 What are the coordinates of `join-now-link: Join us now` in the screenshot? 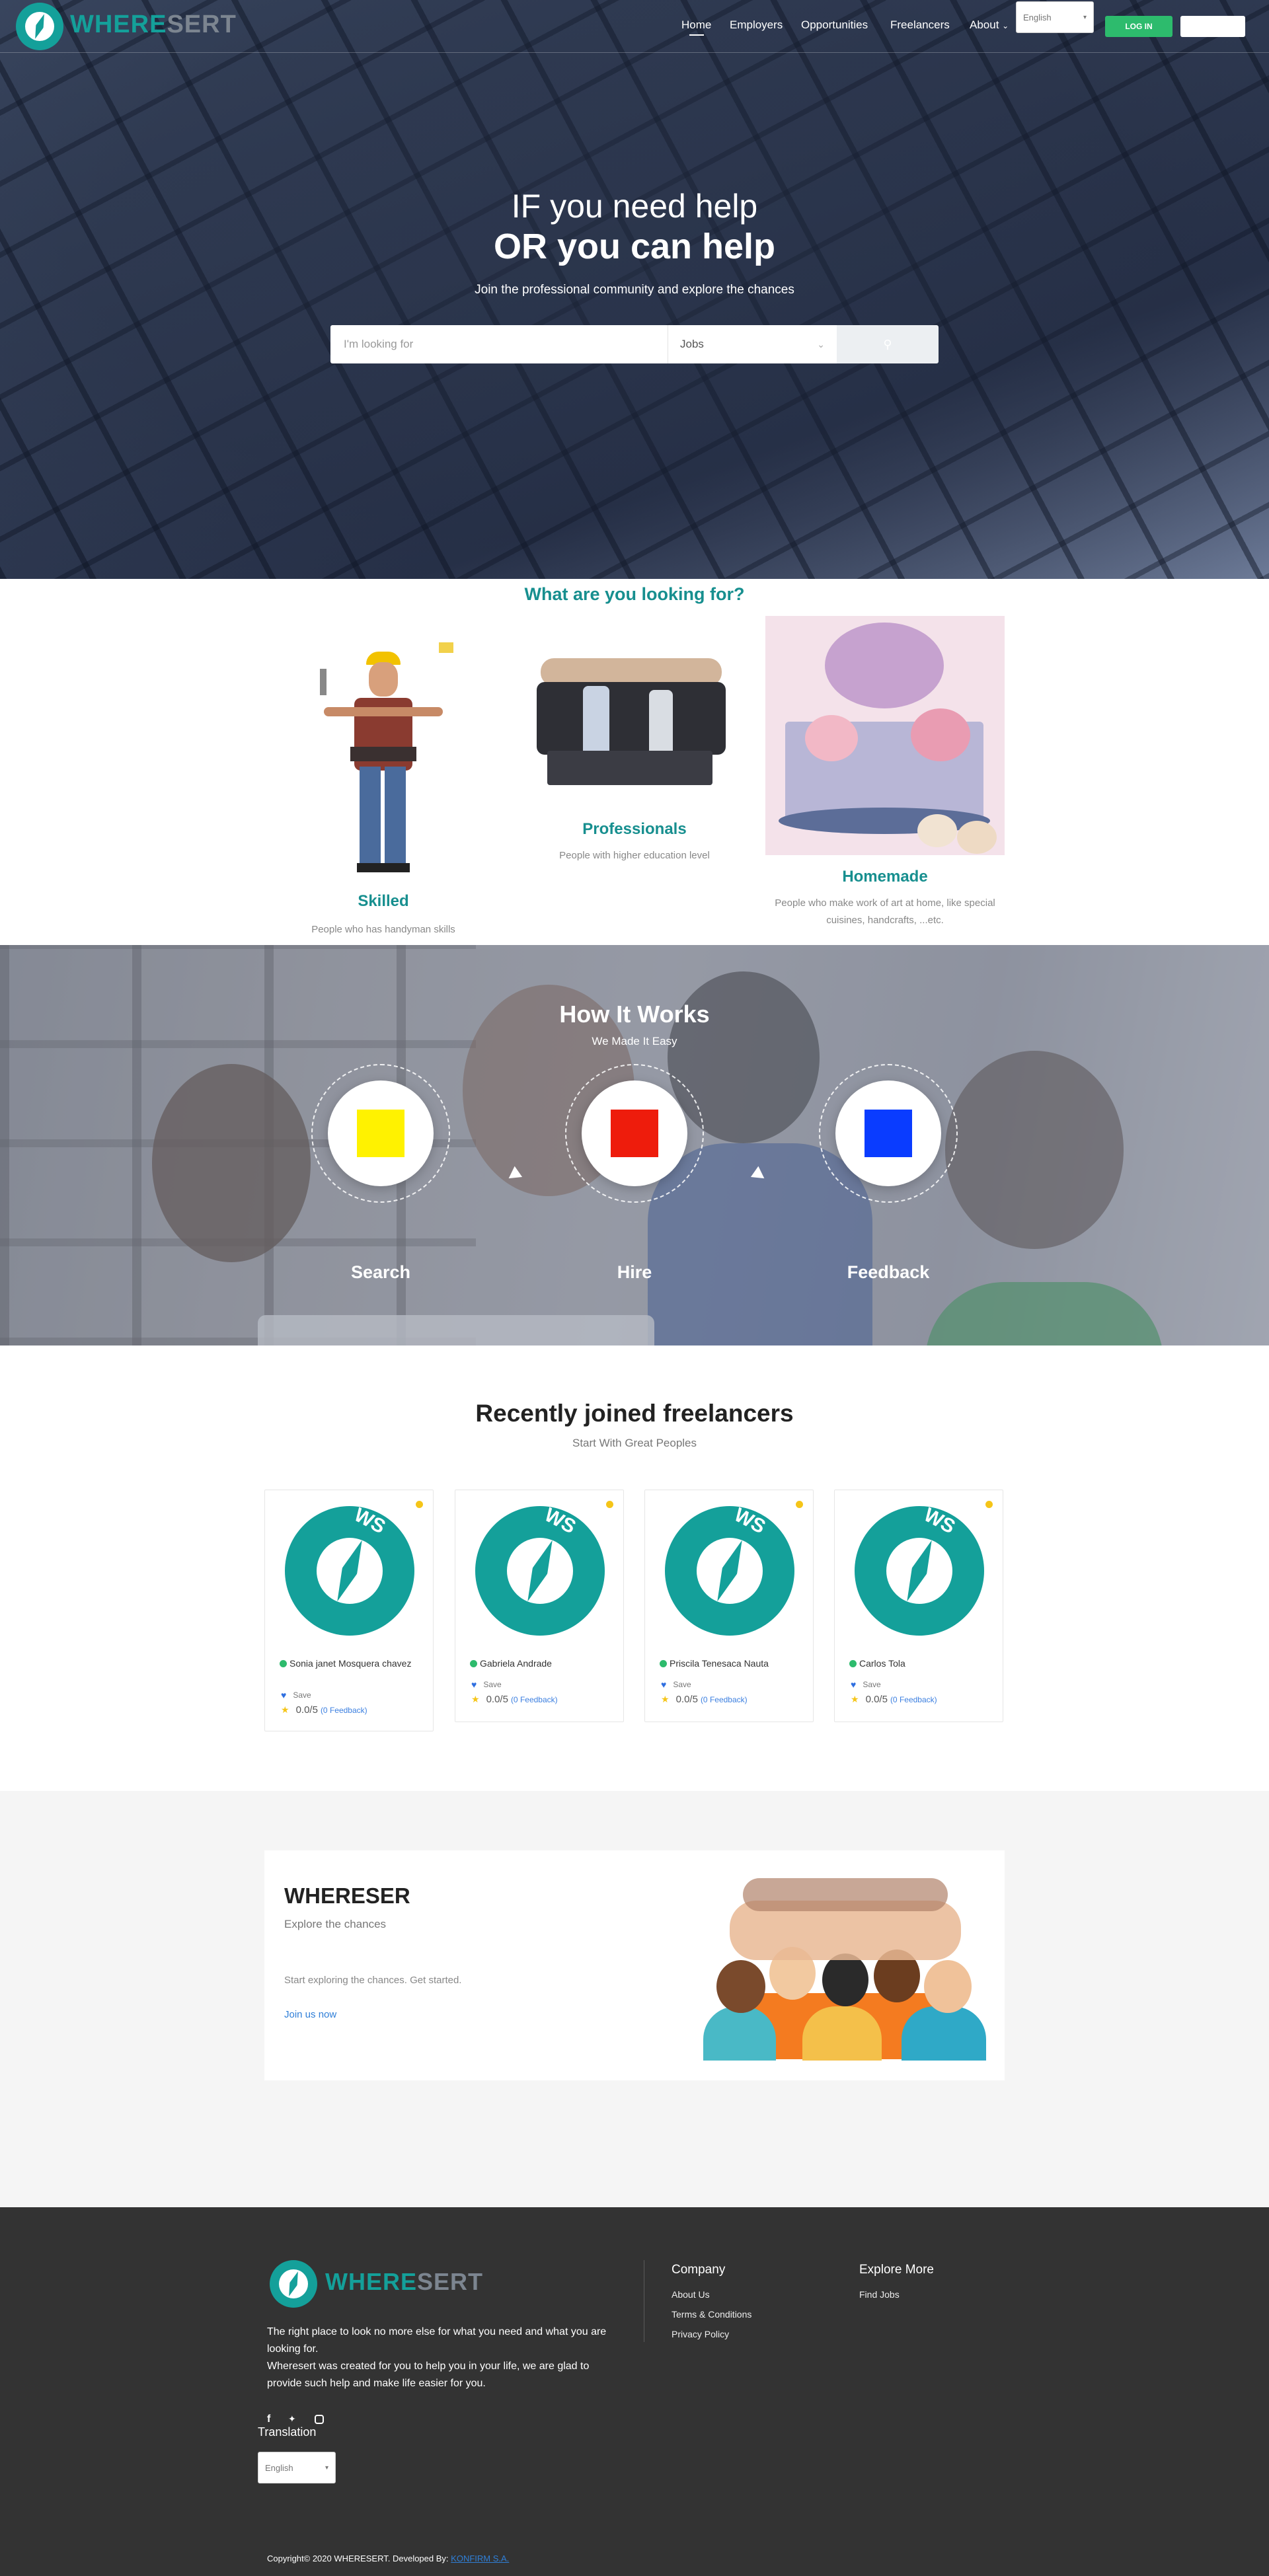 It's located at (310, 2015).